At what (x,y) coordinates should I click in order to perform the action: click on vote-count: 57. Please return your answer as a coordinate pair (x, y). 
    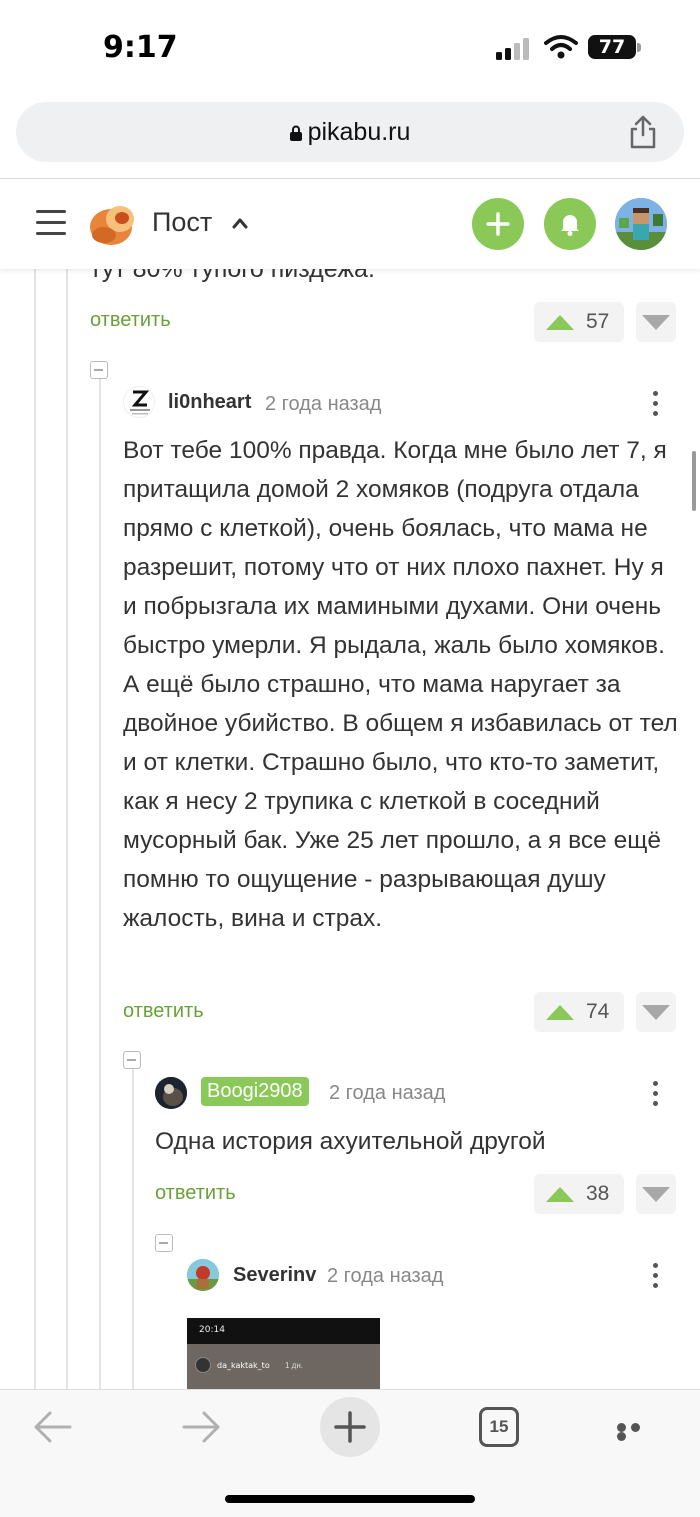
    Looking at the image, I should click on (598, 321).